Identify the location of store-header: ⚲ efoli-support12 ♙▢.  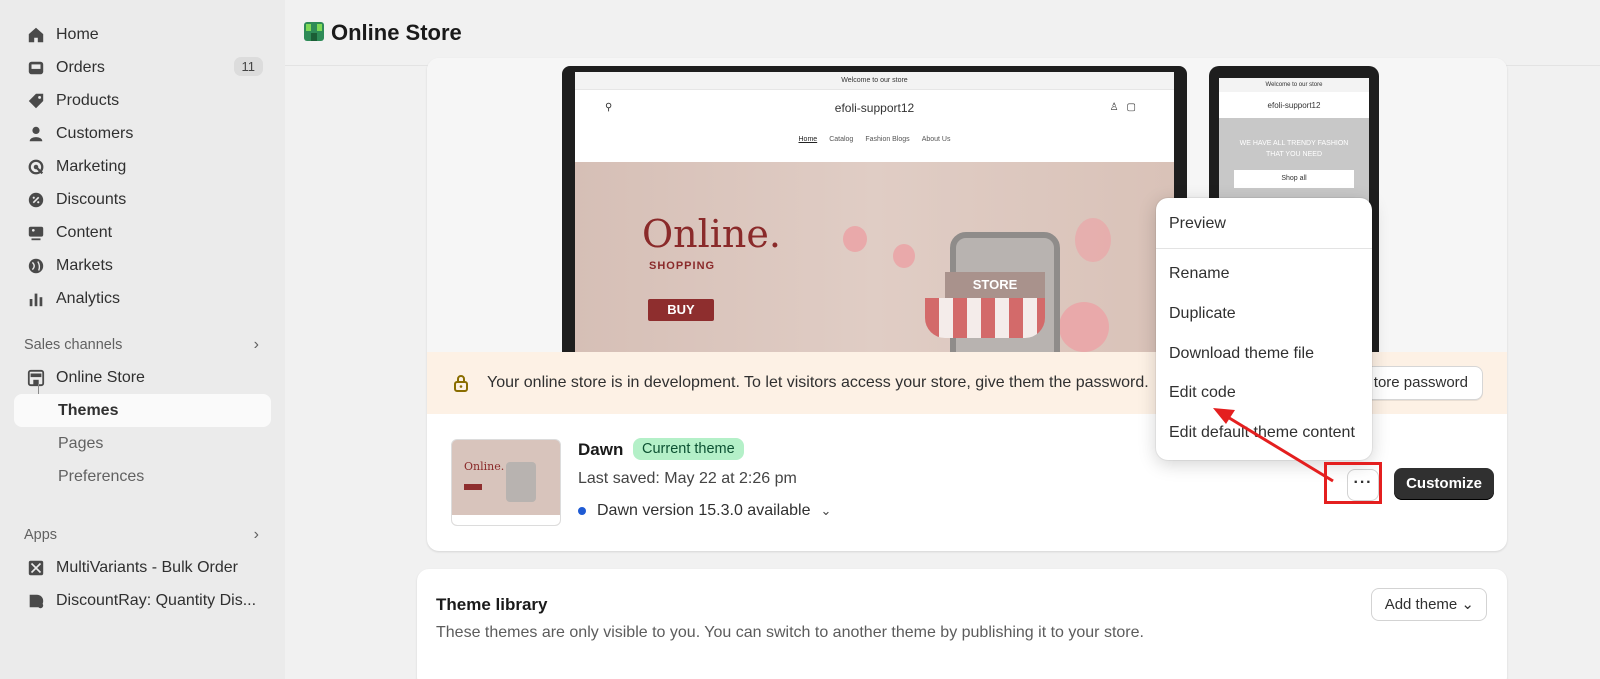
(874, 107).